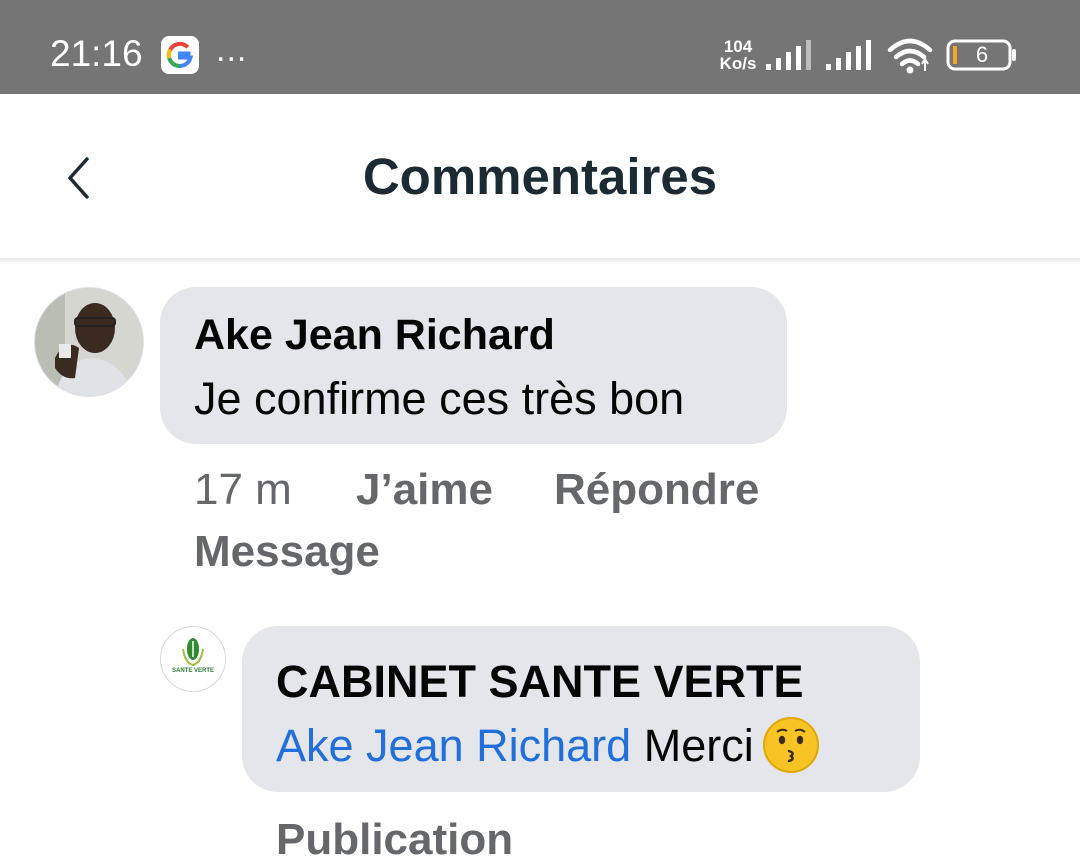 The width and height of the screenshot is (1080, 868). Describe the element at coordinates (192, 671) in the screenshot. I see `reply-avatar-label: SANTE VERTE` at that location.